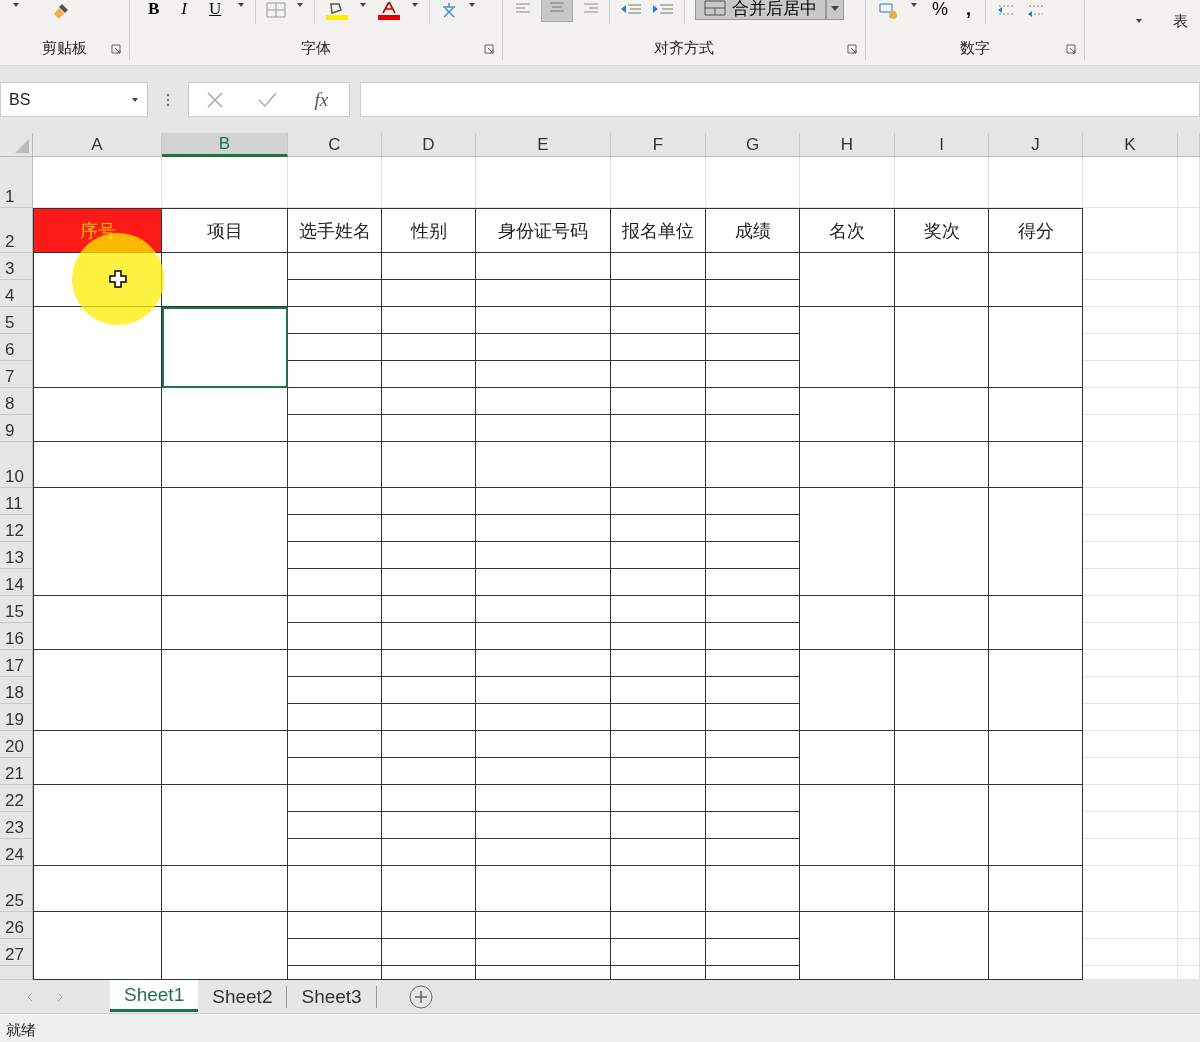 Image resolution: width=1200 pixels, height=1042 pixels. What do you see at coordinates (168, 99) in the screenshot?
I see `grip-icon` at bounding box center [168, 99].